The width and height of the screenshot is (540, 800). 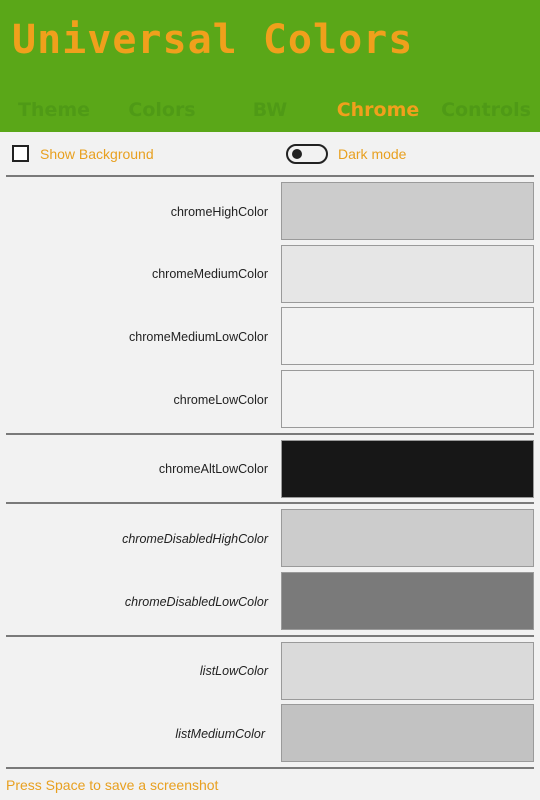 I want to click on app-title: Universal Colors, so click(x=213, y=40).